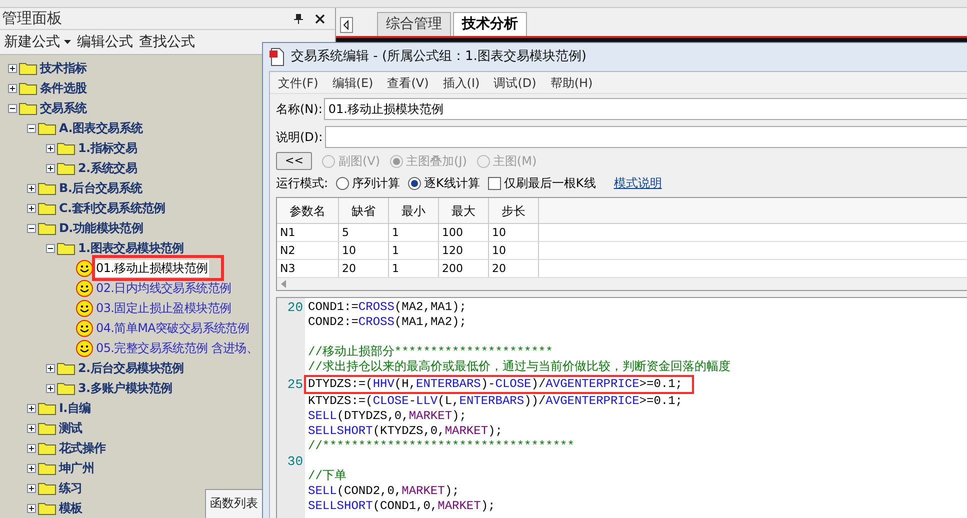 This screenshot has height=518, width=967. Describe the element at coordinates (71, 508) in the screenshot. I see `tree-item: 模板` at that location.